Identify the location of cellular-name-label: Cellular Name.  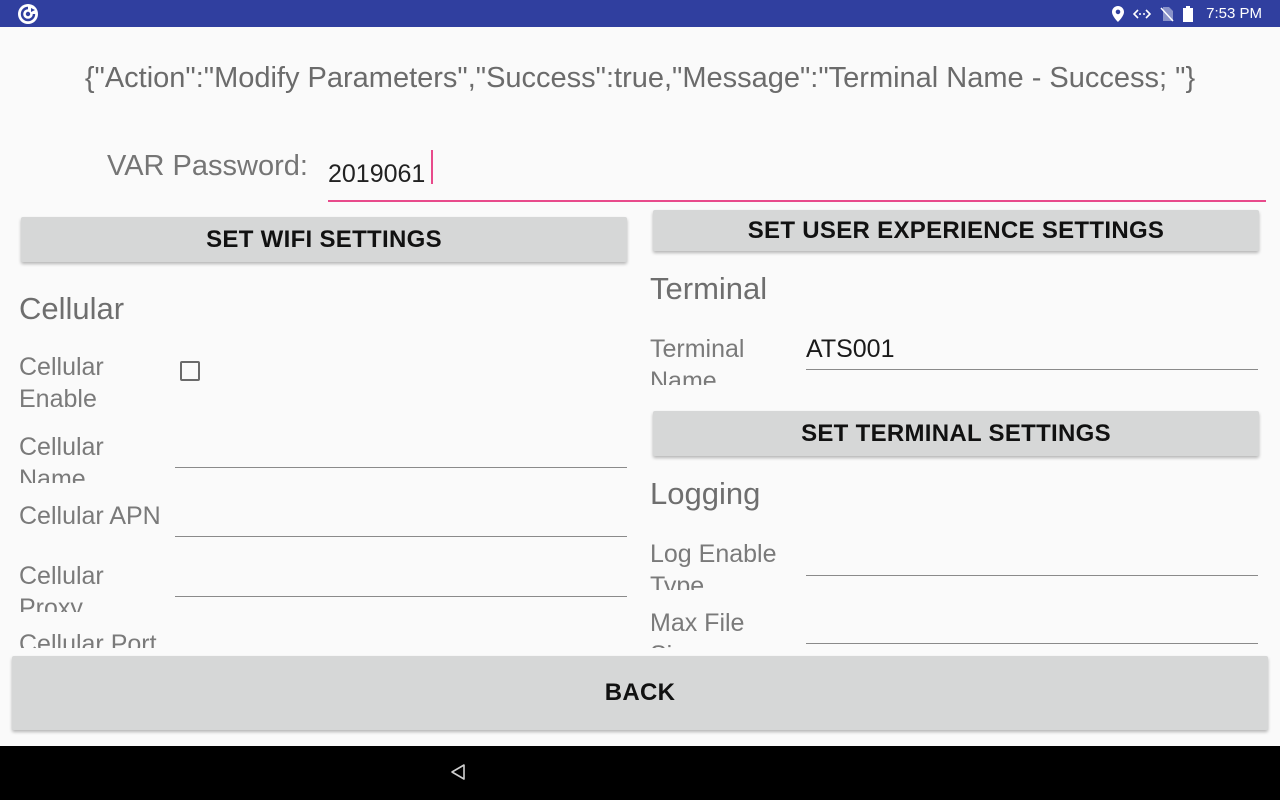
(61, 458).